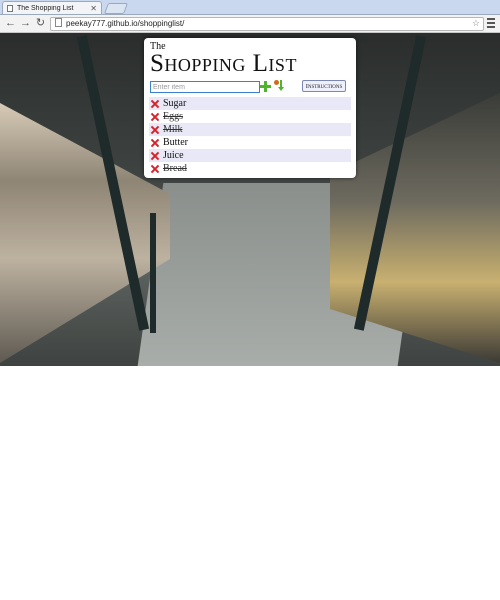 Image resolution: width=500 pixels, height=600 pixels. What do you see at coordinates (265, 86) in the screenshot?
I see `add-item-plus-icon` at bounding box center [265, 86].